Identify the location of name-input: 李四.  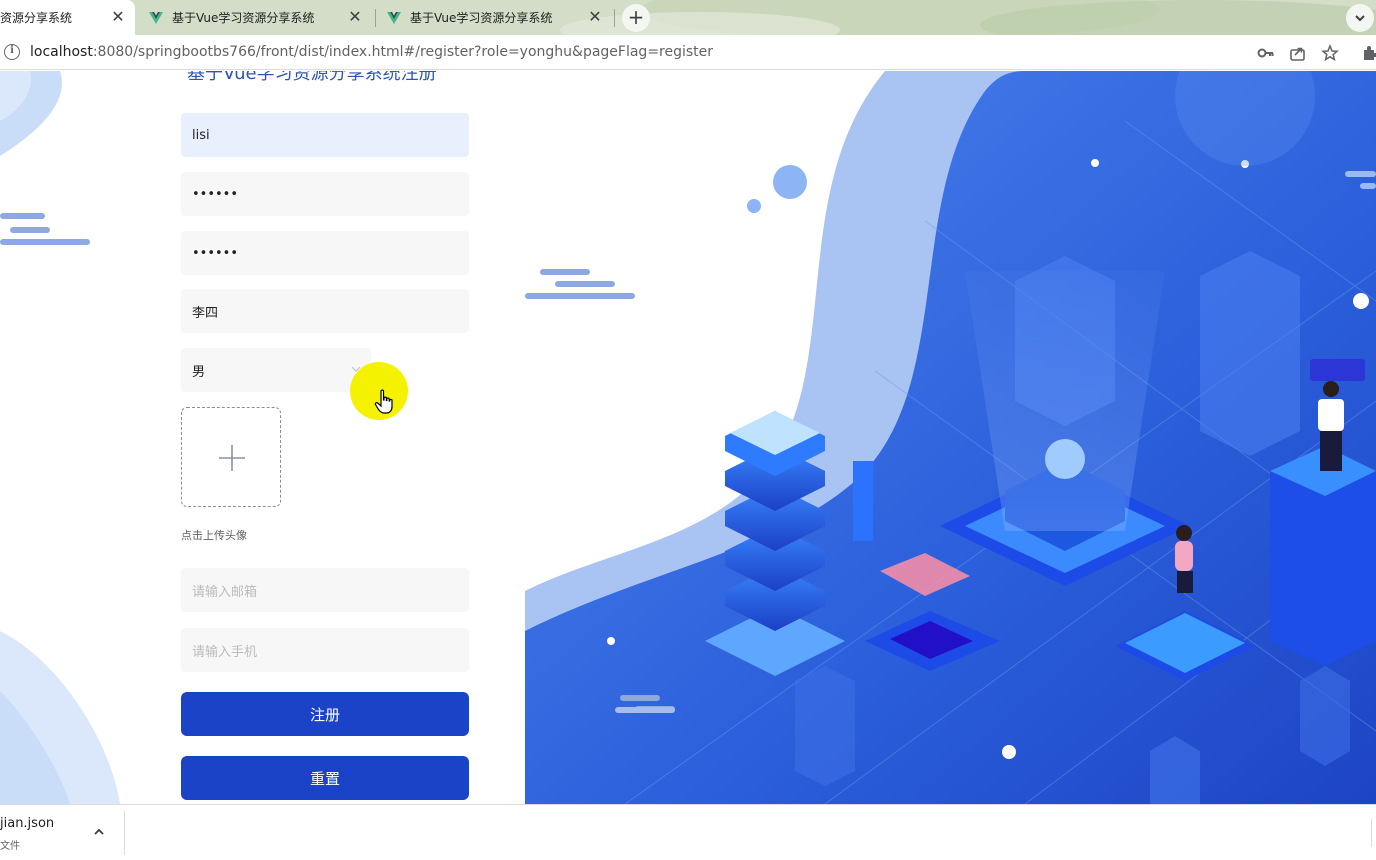
(325, 311).